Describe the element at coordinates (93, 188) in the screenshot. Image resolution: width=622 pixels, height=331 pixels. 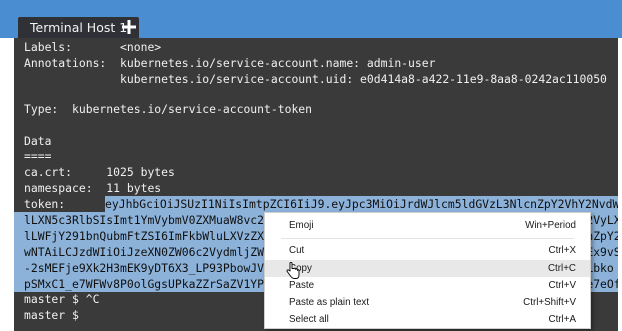
I see `terminal-line: namespace: 11 bytes` at that location.